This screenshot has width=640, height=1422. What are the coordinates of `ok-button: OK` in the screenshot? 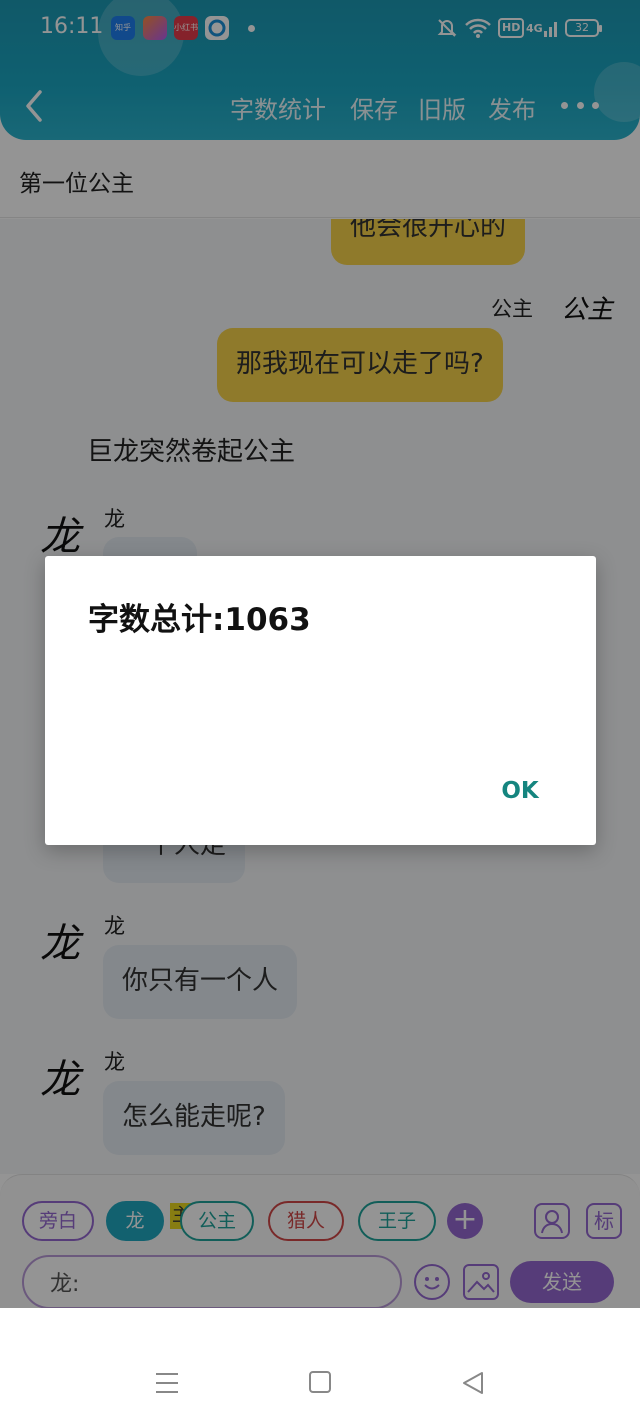 It's located at (520, 791).